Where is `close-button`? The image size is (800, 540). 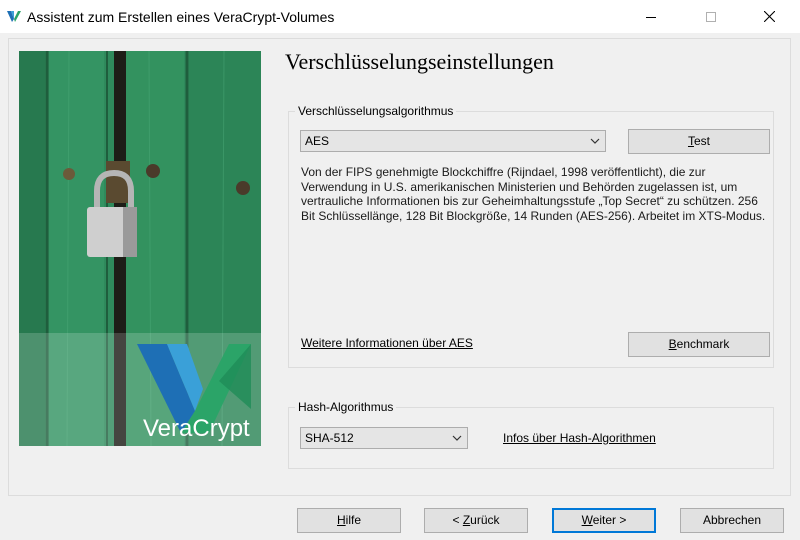 close-button is located at coordinates (769, 16).